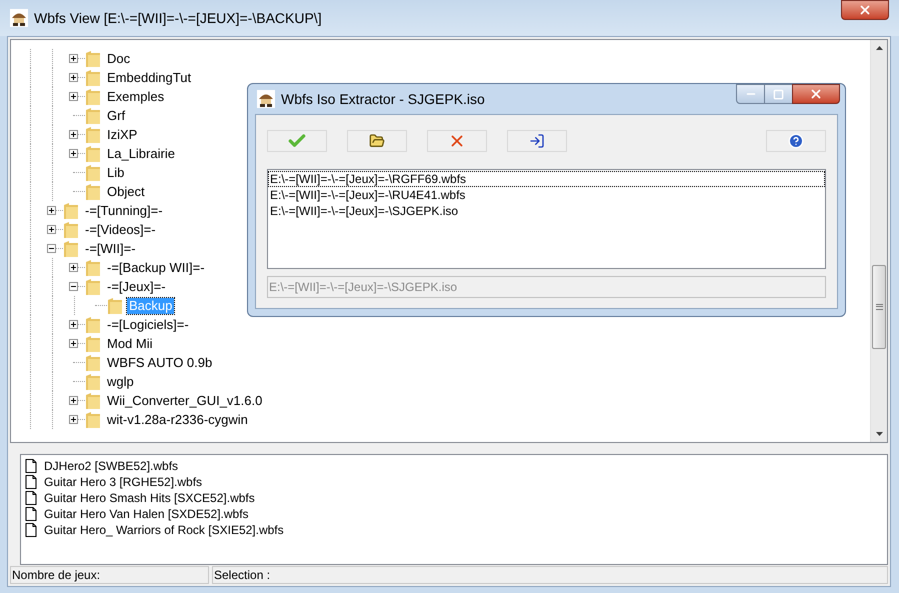  Describe the element at coordinates (120, 382) in the screenshot. I see `tree-item: wglp` at that location.